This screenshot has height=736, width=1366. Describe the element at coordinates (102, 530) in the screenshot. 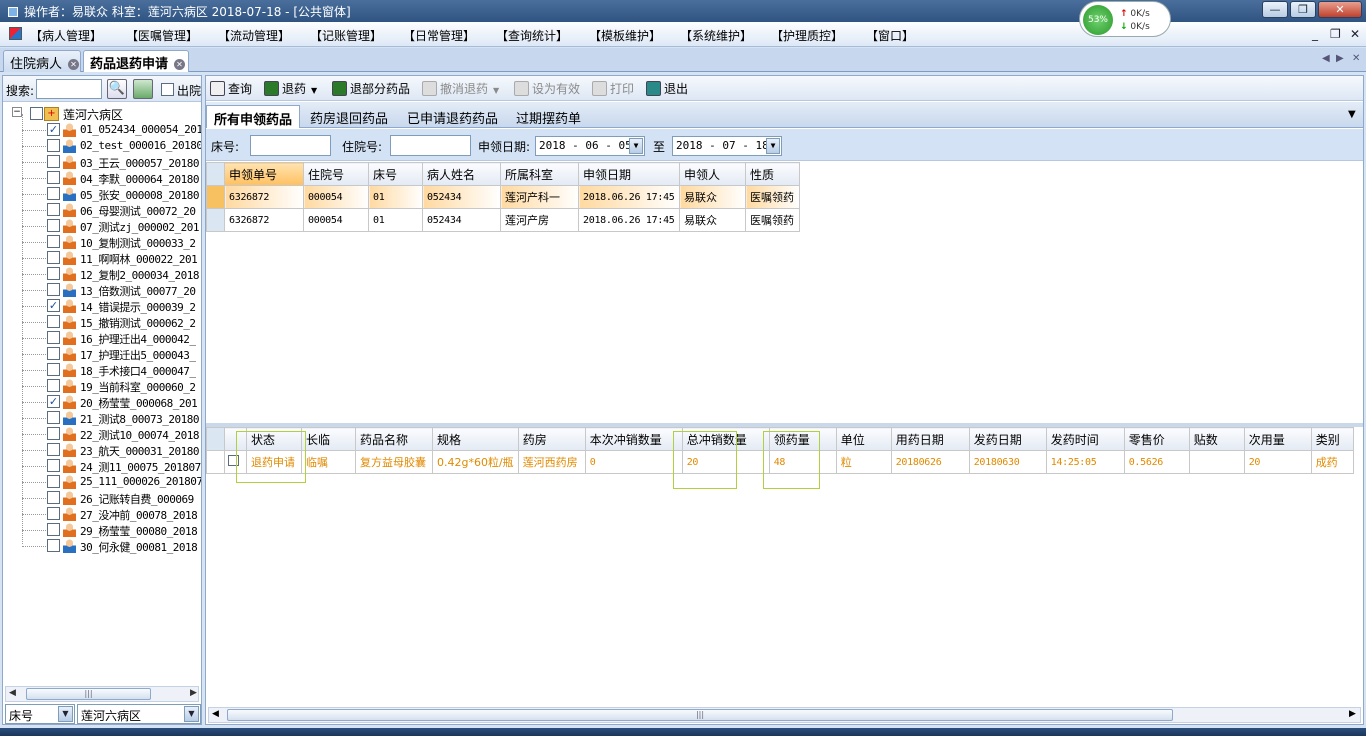

I see `patient-row: 29_杨莹莹_00080_2018` at that location.